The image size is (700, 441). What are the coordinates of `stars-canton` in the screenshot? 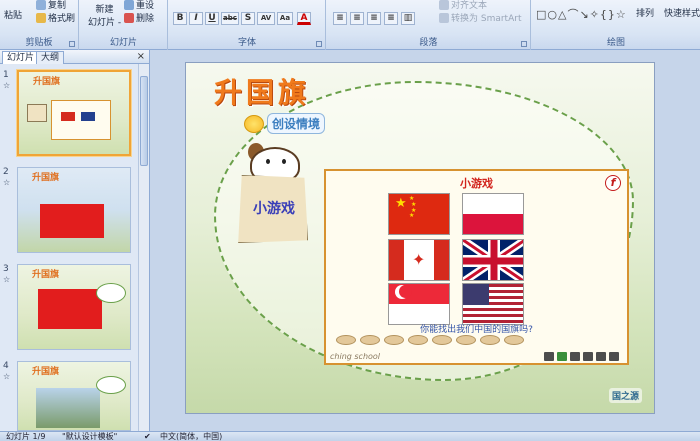 It's located at (476, 294).